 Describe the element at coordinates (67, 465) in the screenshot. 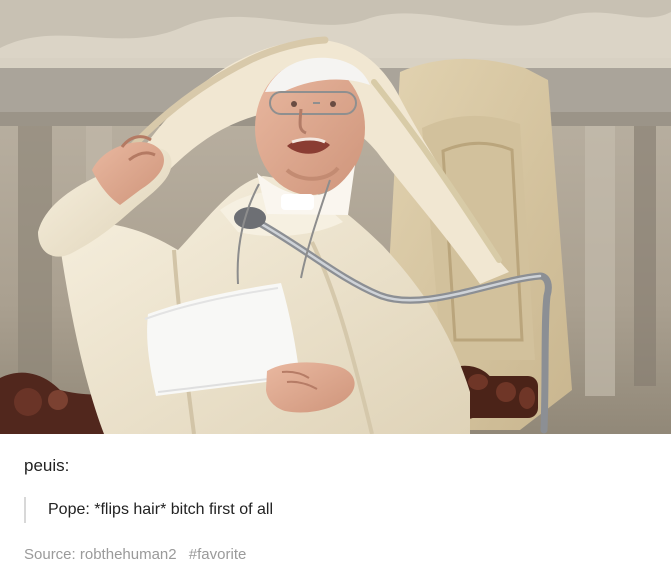

I see `username-colon: :` at that location.